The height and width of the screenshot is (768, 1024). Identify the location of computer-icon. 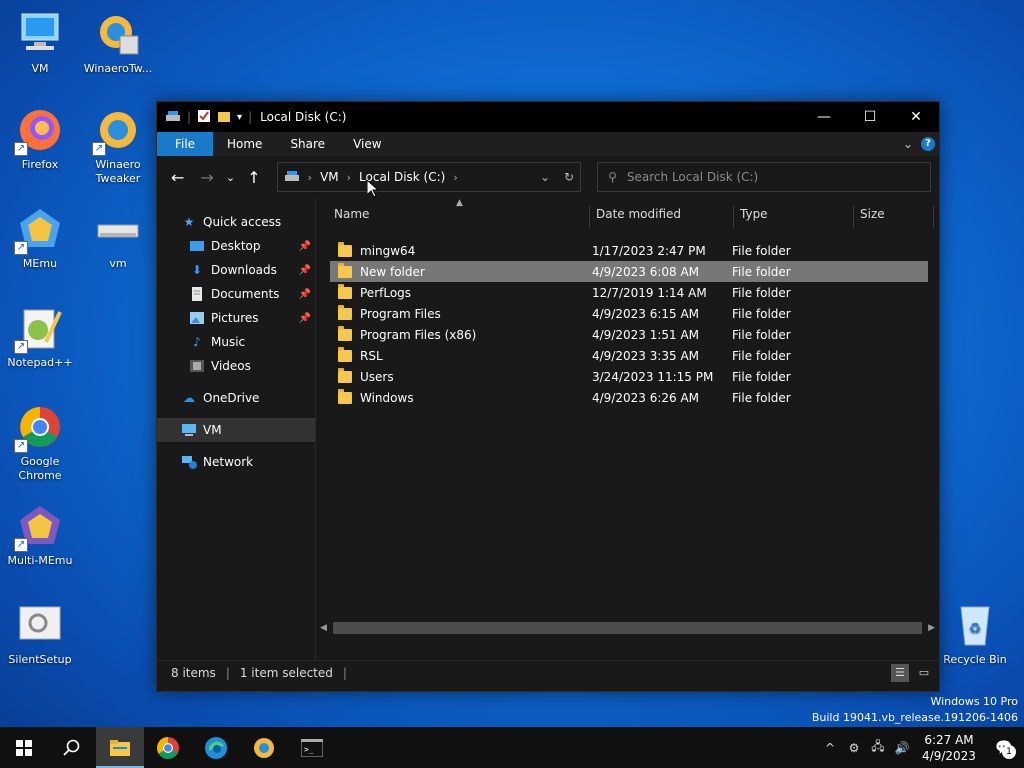
(40, 34).